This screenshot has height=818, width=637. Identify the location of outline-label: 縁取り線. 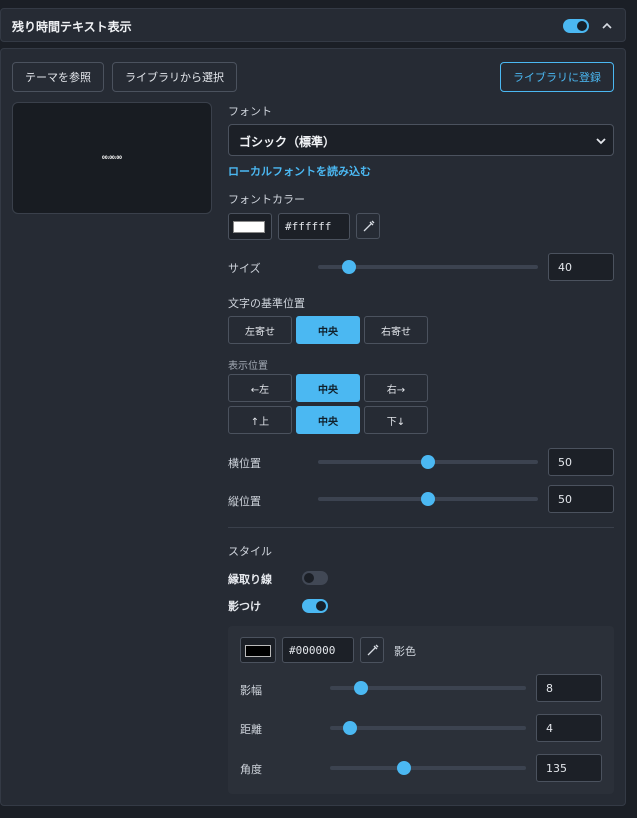
(250, 579).